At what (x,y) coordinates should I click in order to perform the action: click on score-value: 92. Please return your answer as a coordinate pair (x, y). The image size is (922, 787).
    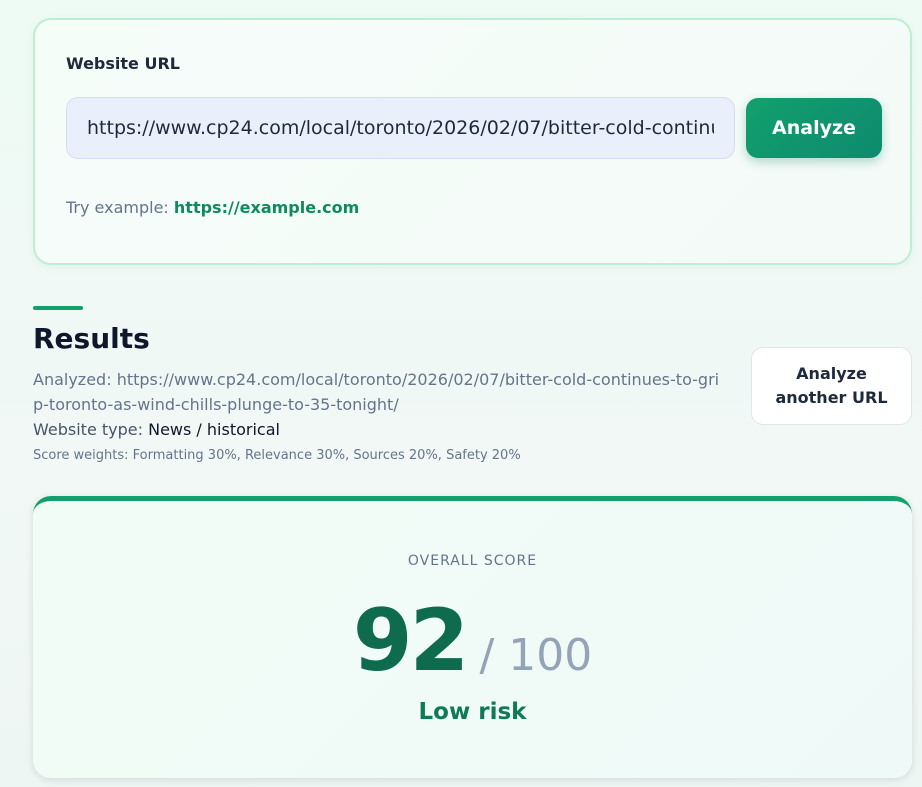
    Looking at the image, I should click on (411, 641).